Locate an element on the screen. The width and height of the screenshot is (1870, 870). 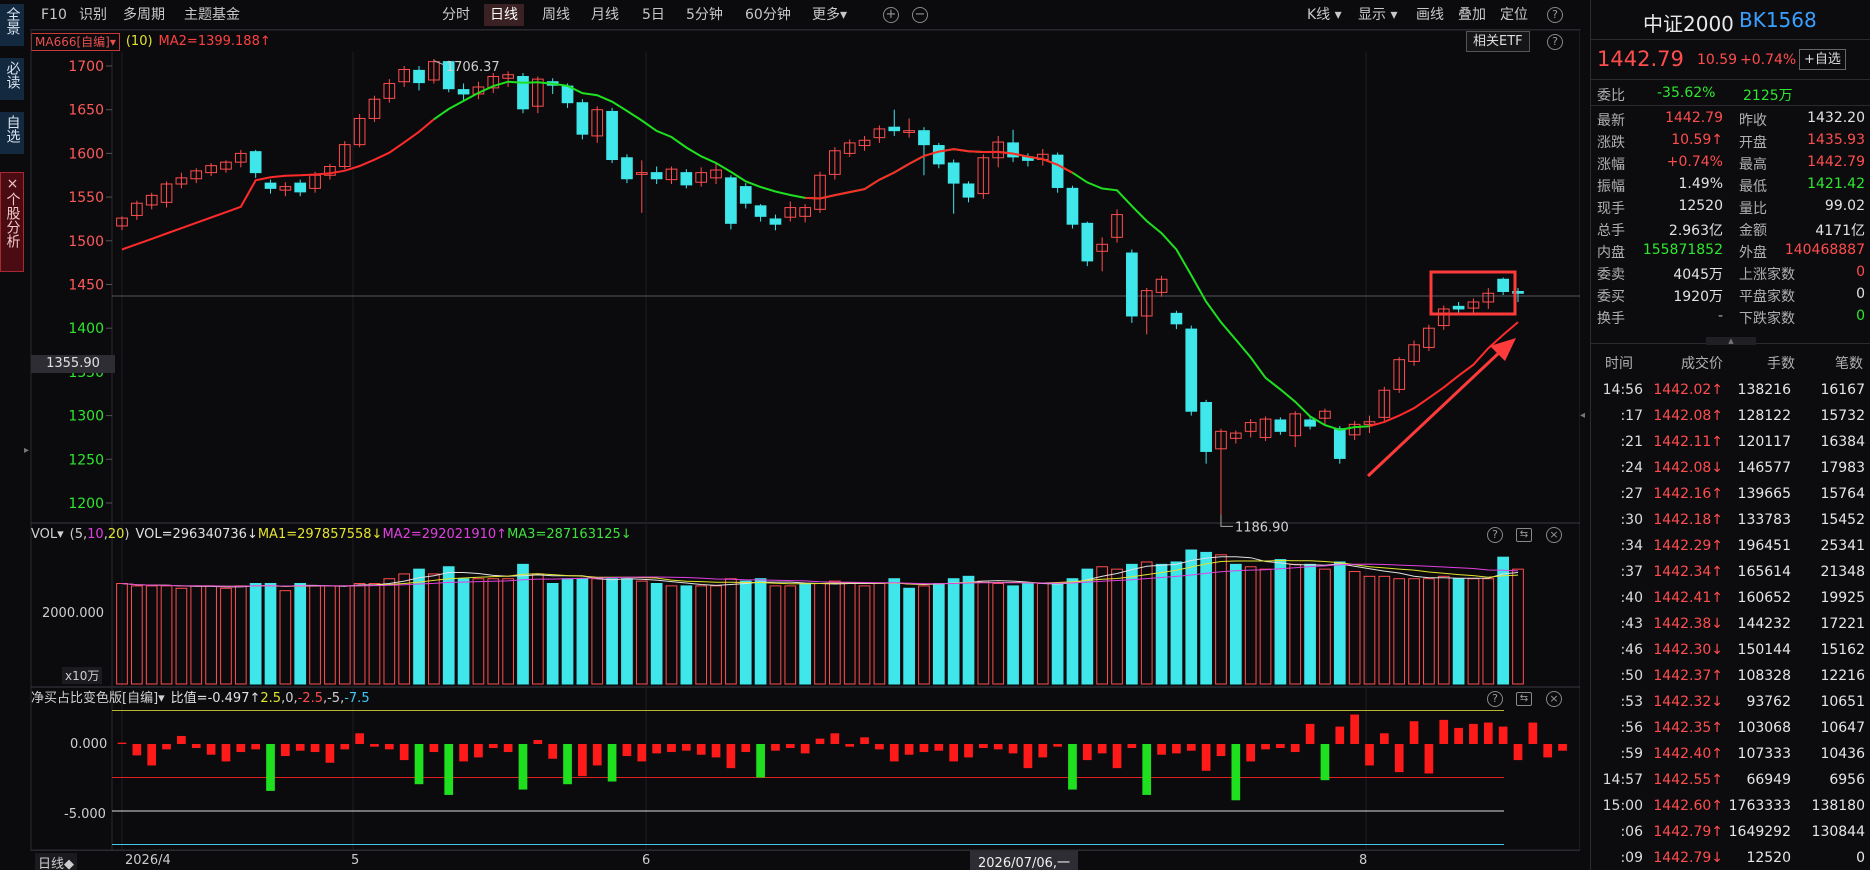
trade-count: 10647 is located at coordinates (1842, 728).